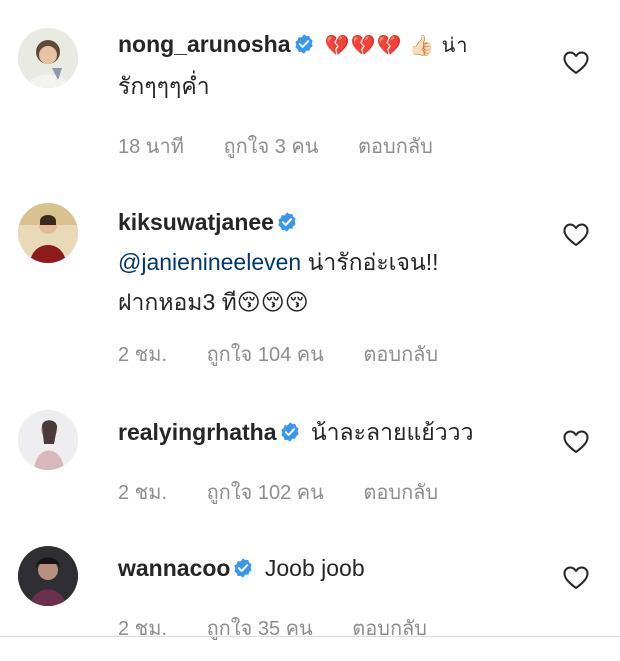  Describe the element at coordinates (164, 86) in the screenshot. I see `comment-text-continued: รักๆๆๆค่ำ` at that location.